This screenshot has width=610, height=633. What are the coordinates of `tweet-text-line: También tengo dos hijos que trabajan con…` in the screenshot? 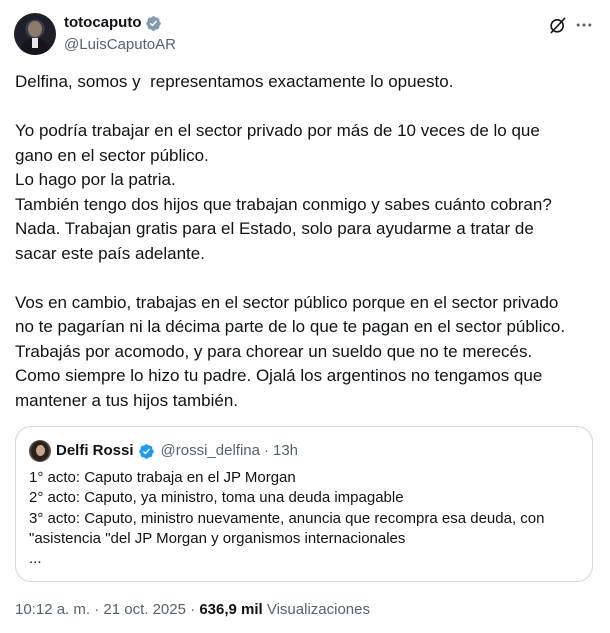 It's located at (283, 204).